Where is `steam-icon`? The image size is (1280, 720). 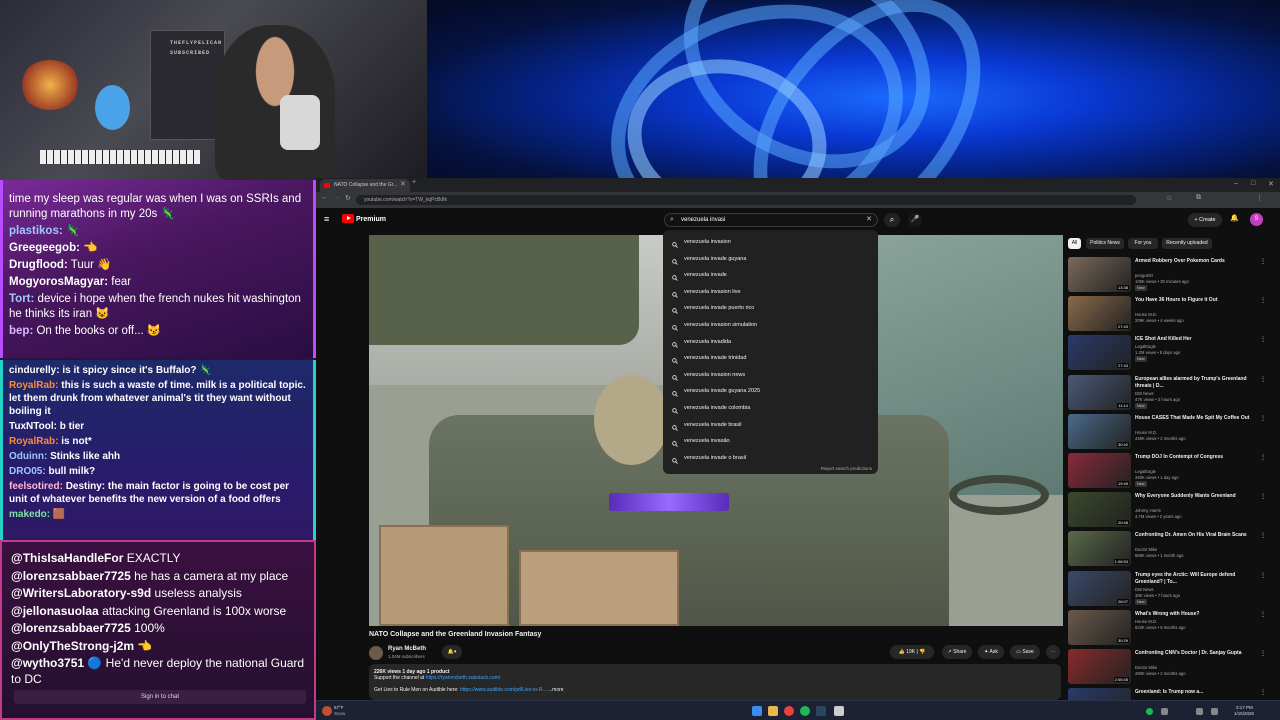
steam-icon is located at coordinates (821, 711).